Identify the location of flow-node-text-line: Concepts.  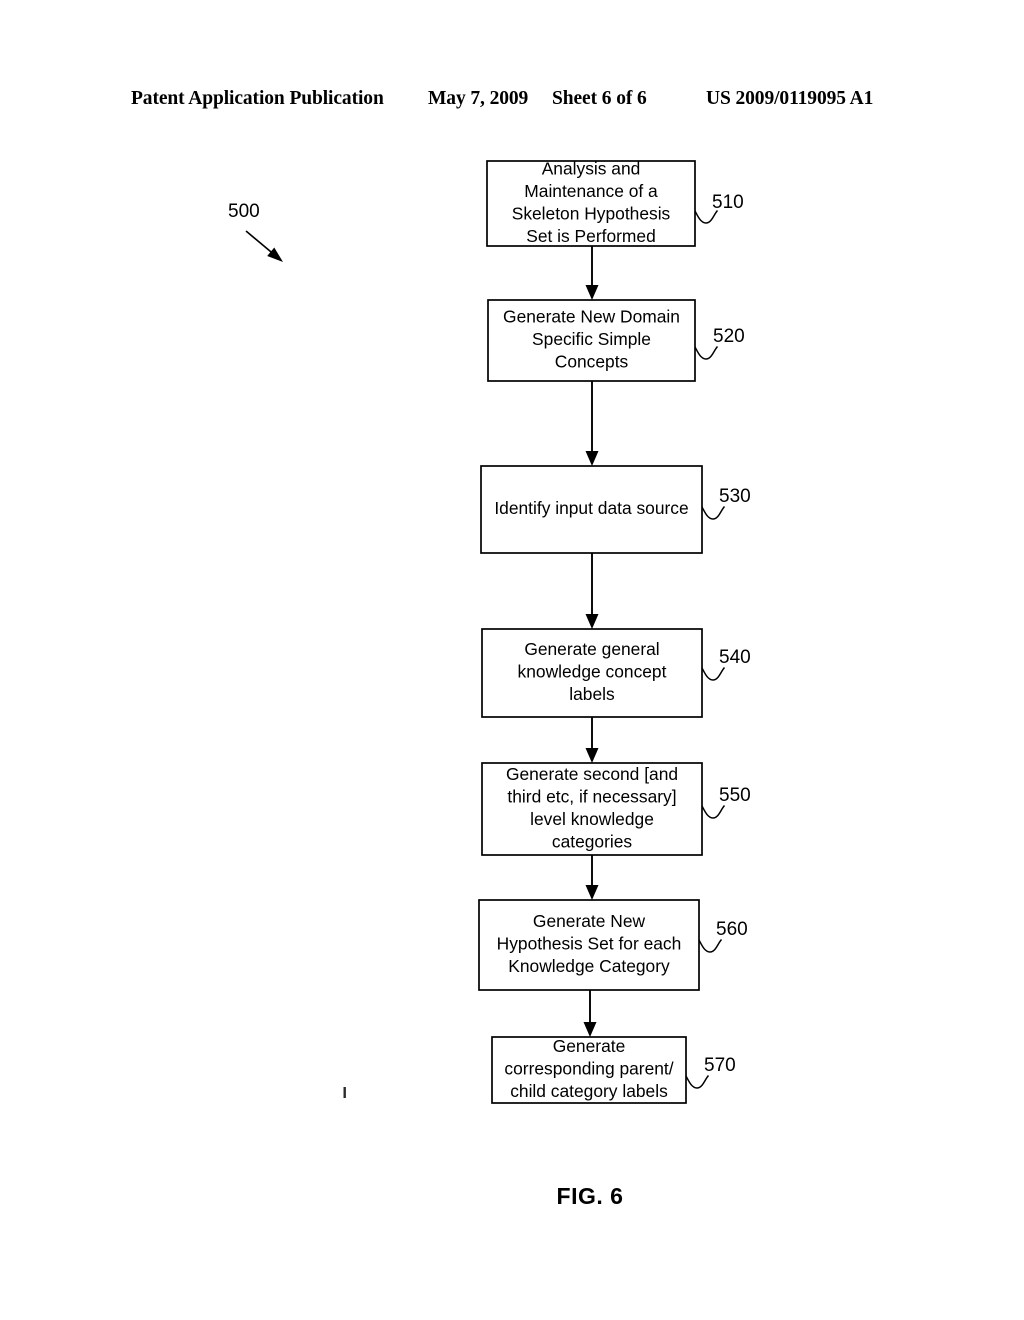
(592, 362).